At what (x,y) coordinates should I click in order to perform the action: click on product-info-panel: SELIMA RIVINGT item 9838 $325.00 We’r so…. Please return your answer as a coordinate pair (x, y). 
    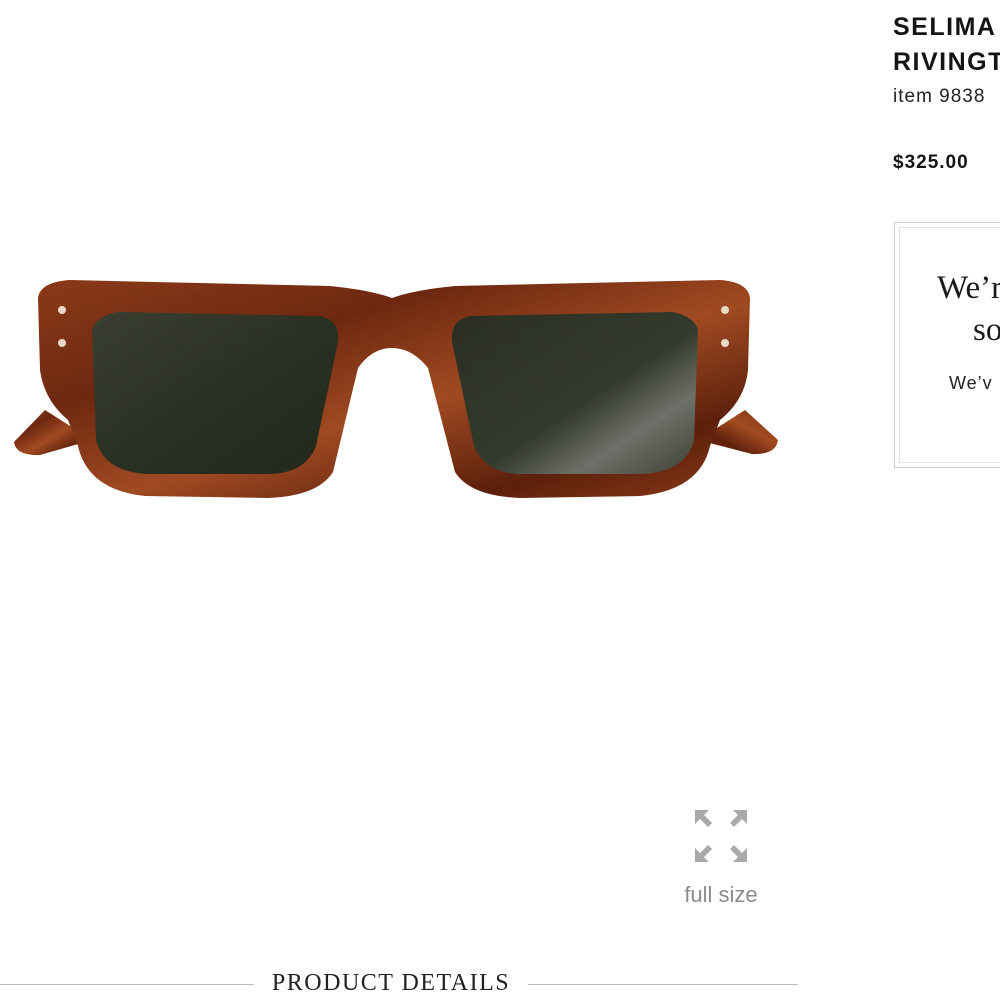
    Looking at the image, I should click on (946, 500).